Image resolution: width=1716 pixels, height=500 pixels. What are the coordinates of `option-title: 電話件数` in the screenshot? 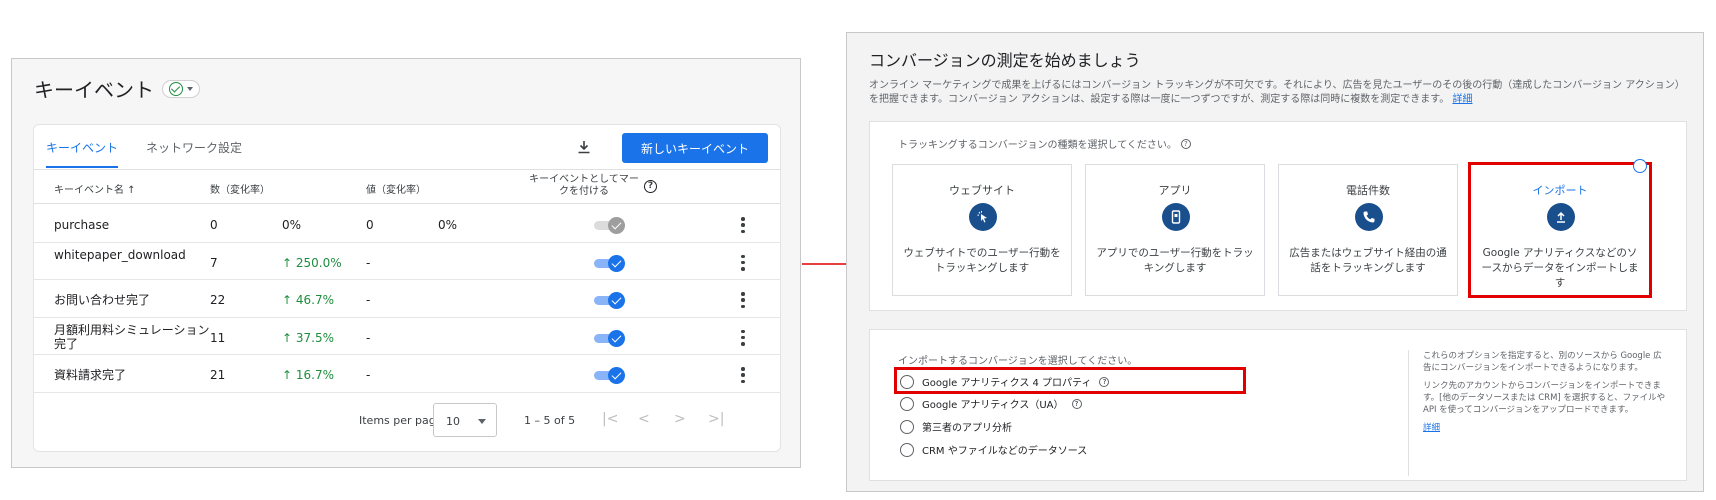 It's located at (1368, 190).